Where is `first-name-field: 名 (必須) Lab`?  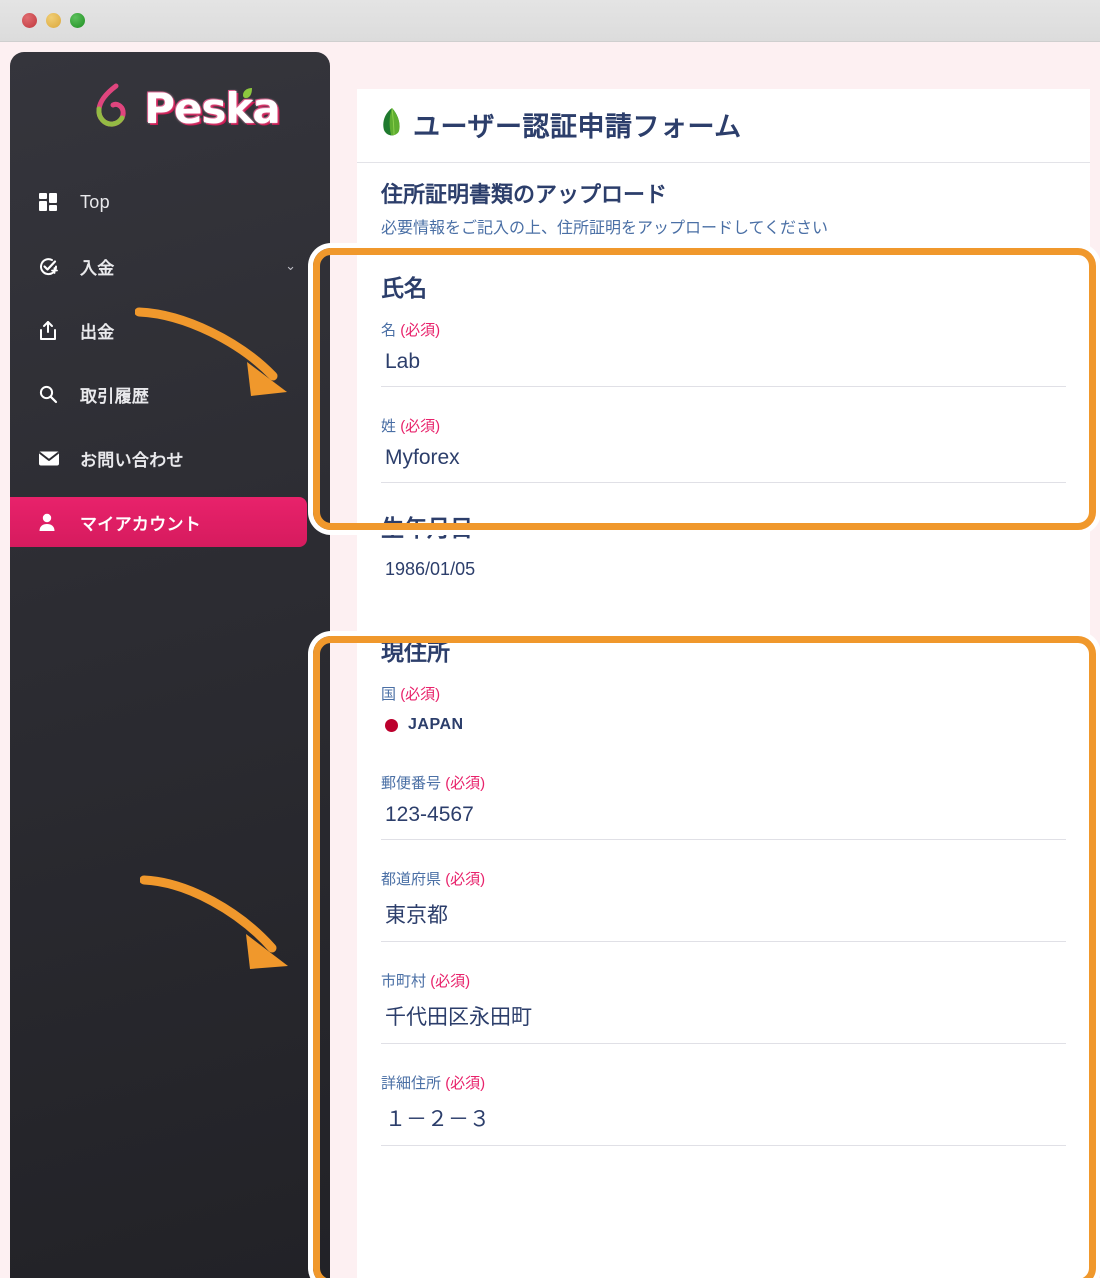
first-name-field: 名 (必須) Lab is located at coordinates (723, 353).